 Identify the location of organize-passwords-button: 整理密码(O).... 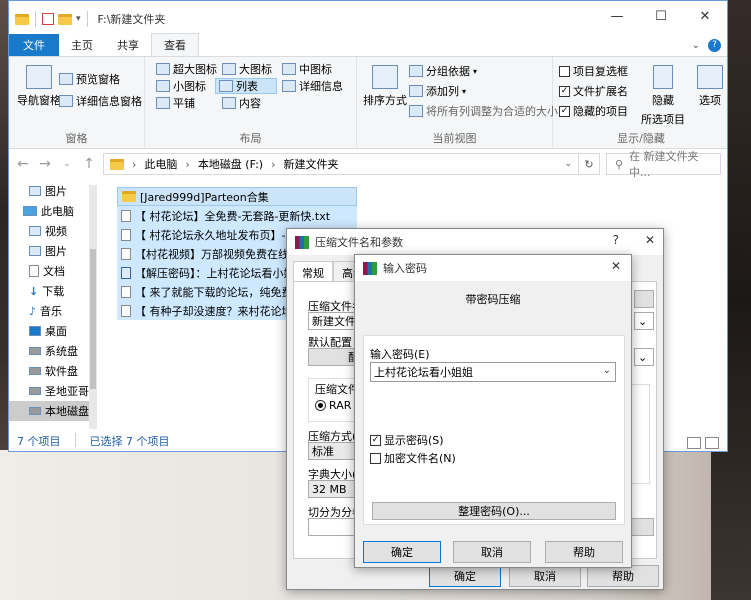
(494, 511).